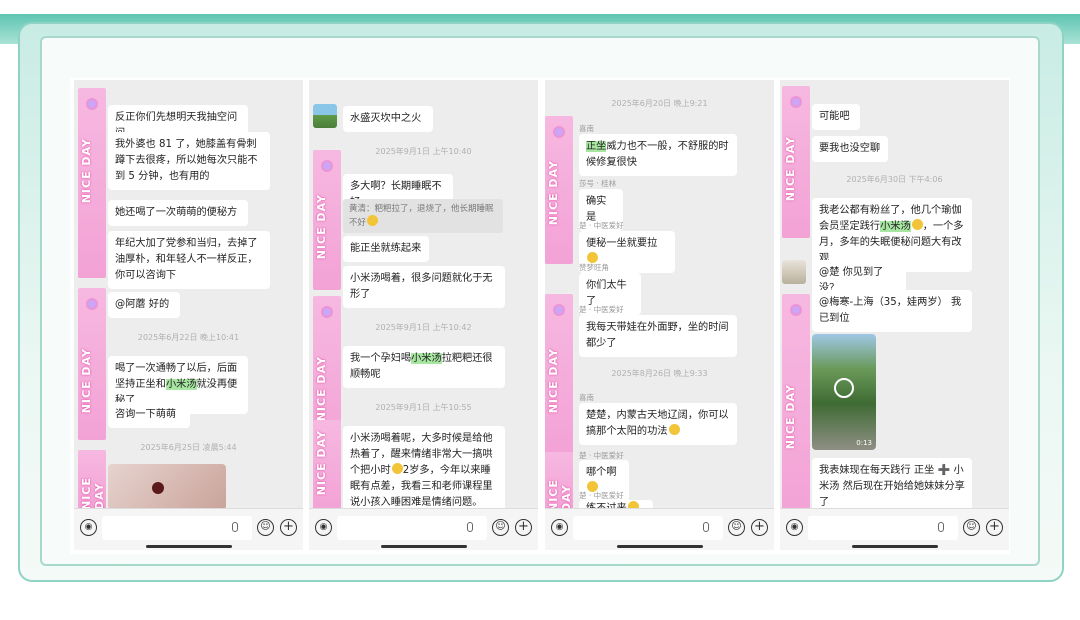  What do you see at coordinates (388, 119) in the screenshot?
I see `message-bubble: 水盛灭坎中之火` at bounding box center [388, 119].